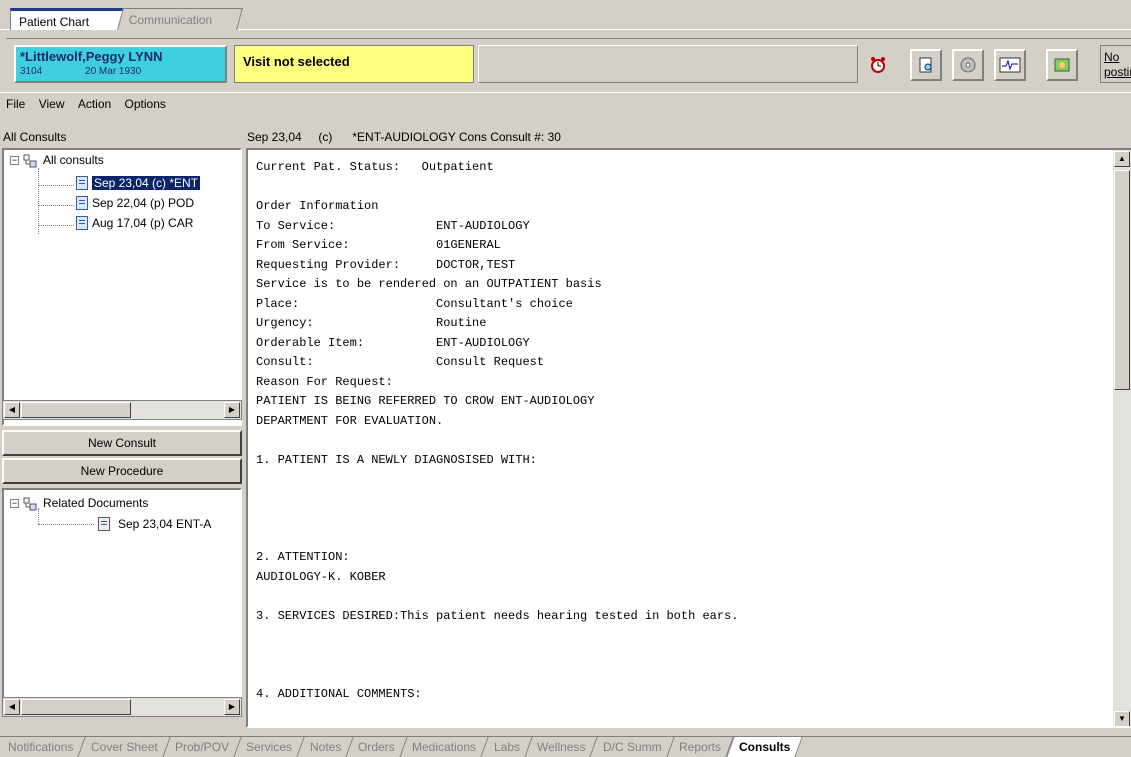  I want to click on tab-label: Wellness, so click(561, 747).